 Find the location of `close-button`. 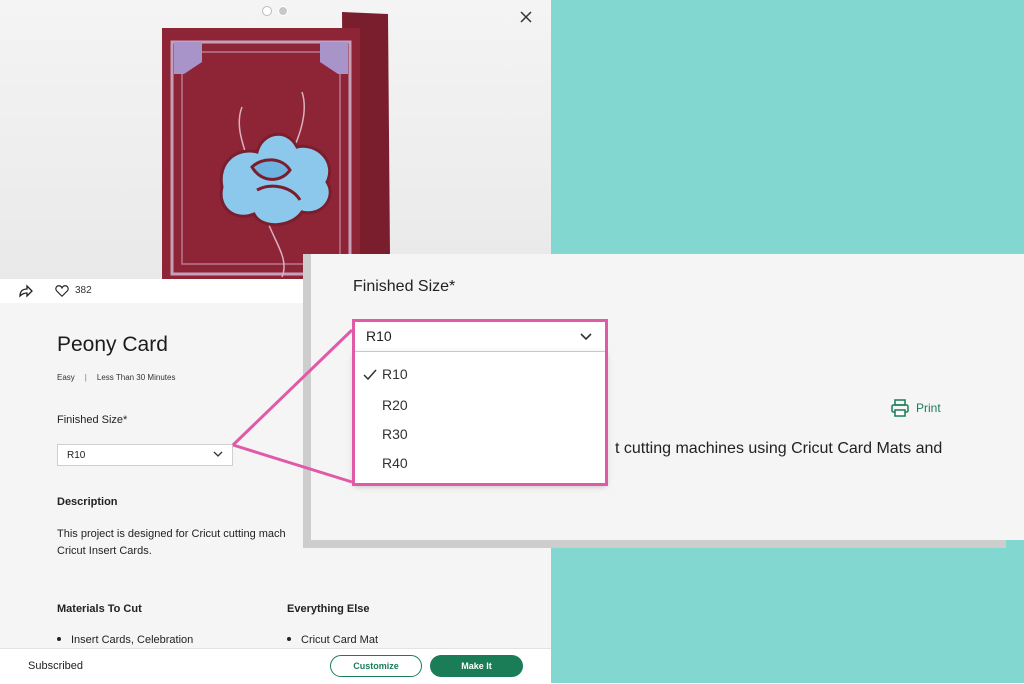

close-button is located at coordinates (526, 18).